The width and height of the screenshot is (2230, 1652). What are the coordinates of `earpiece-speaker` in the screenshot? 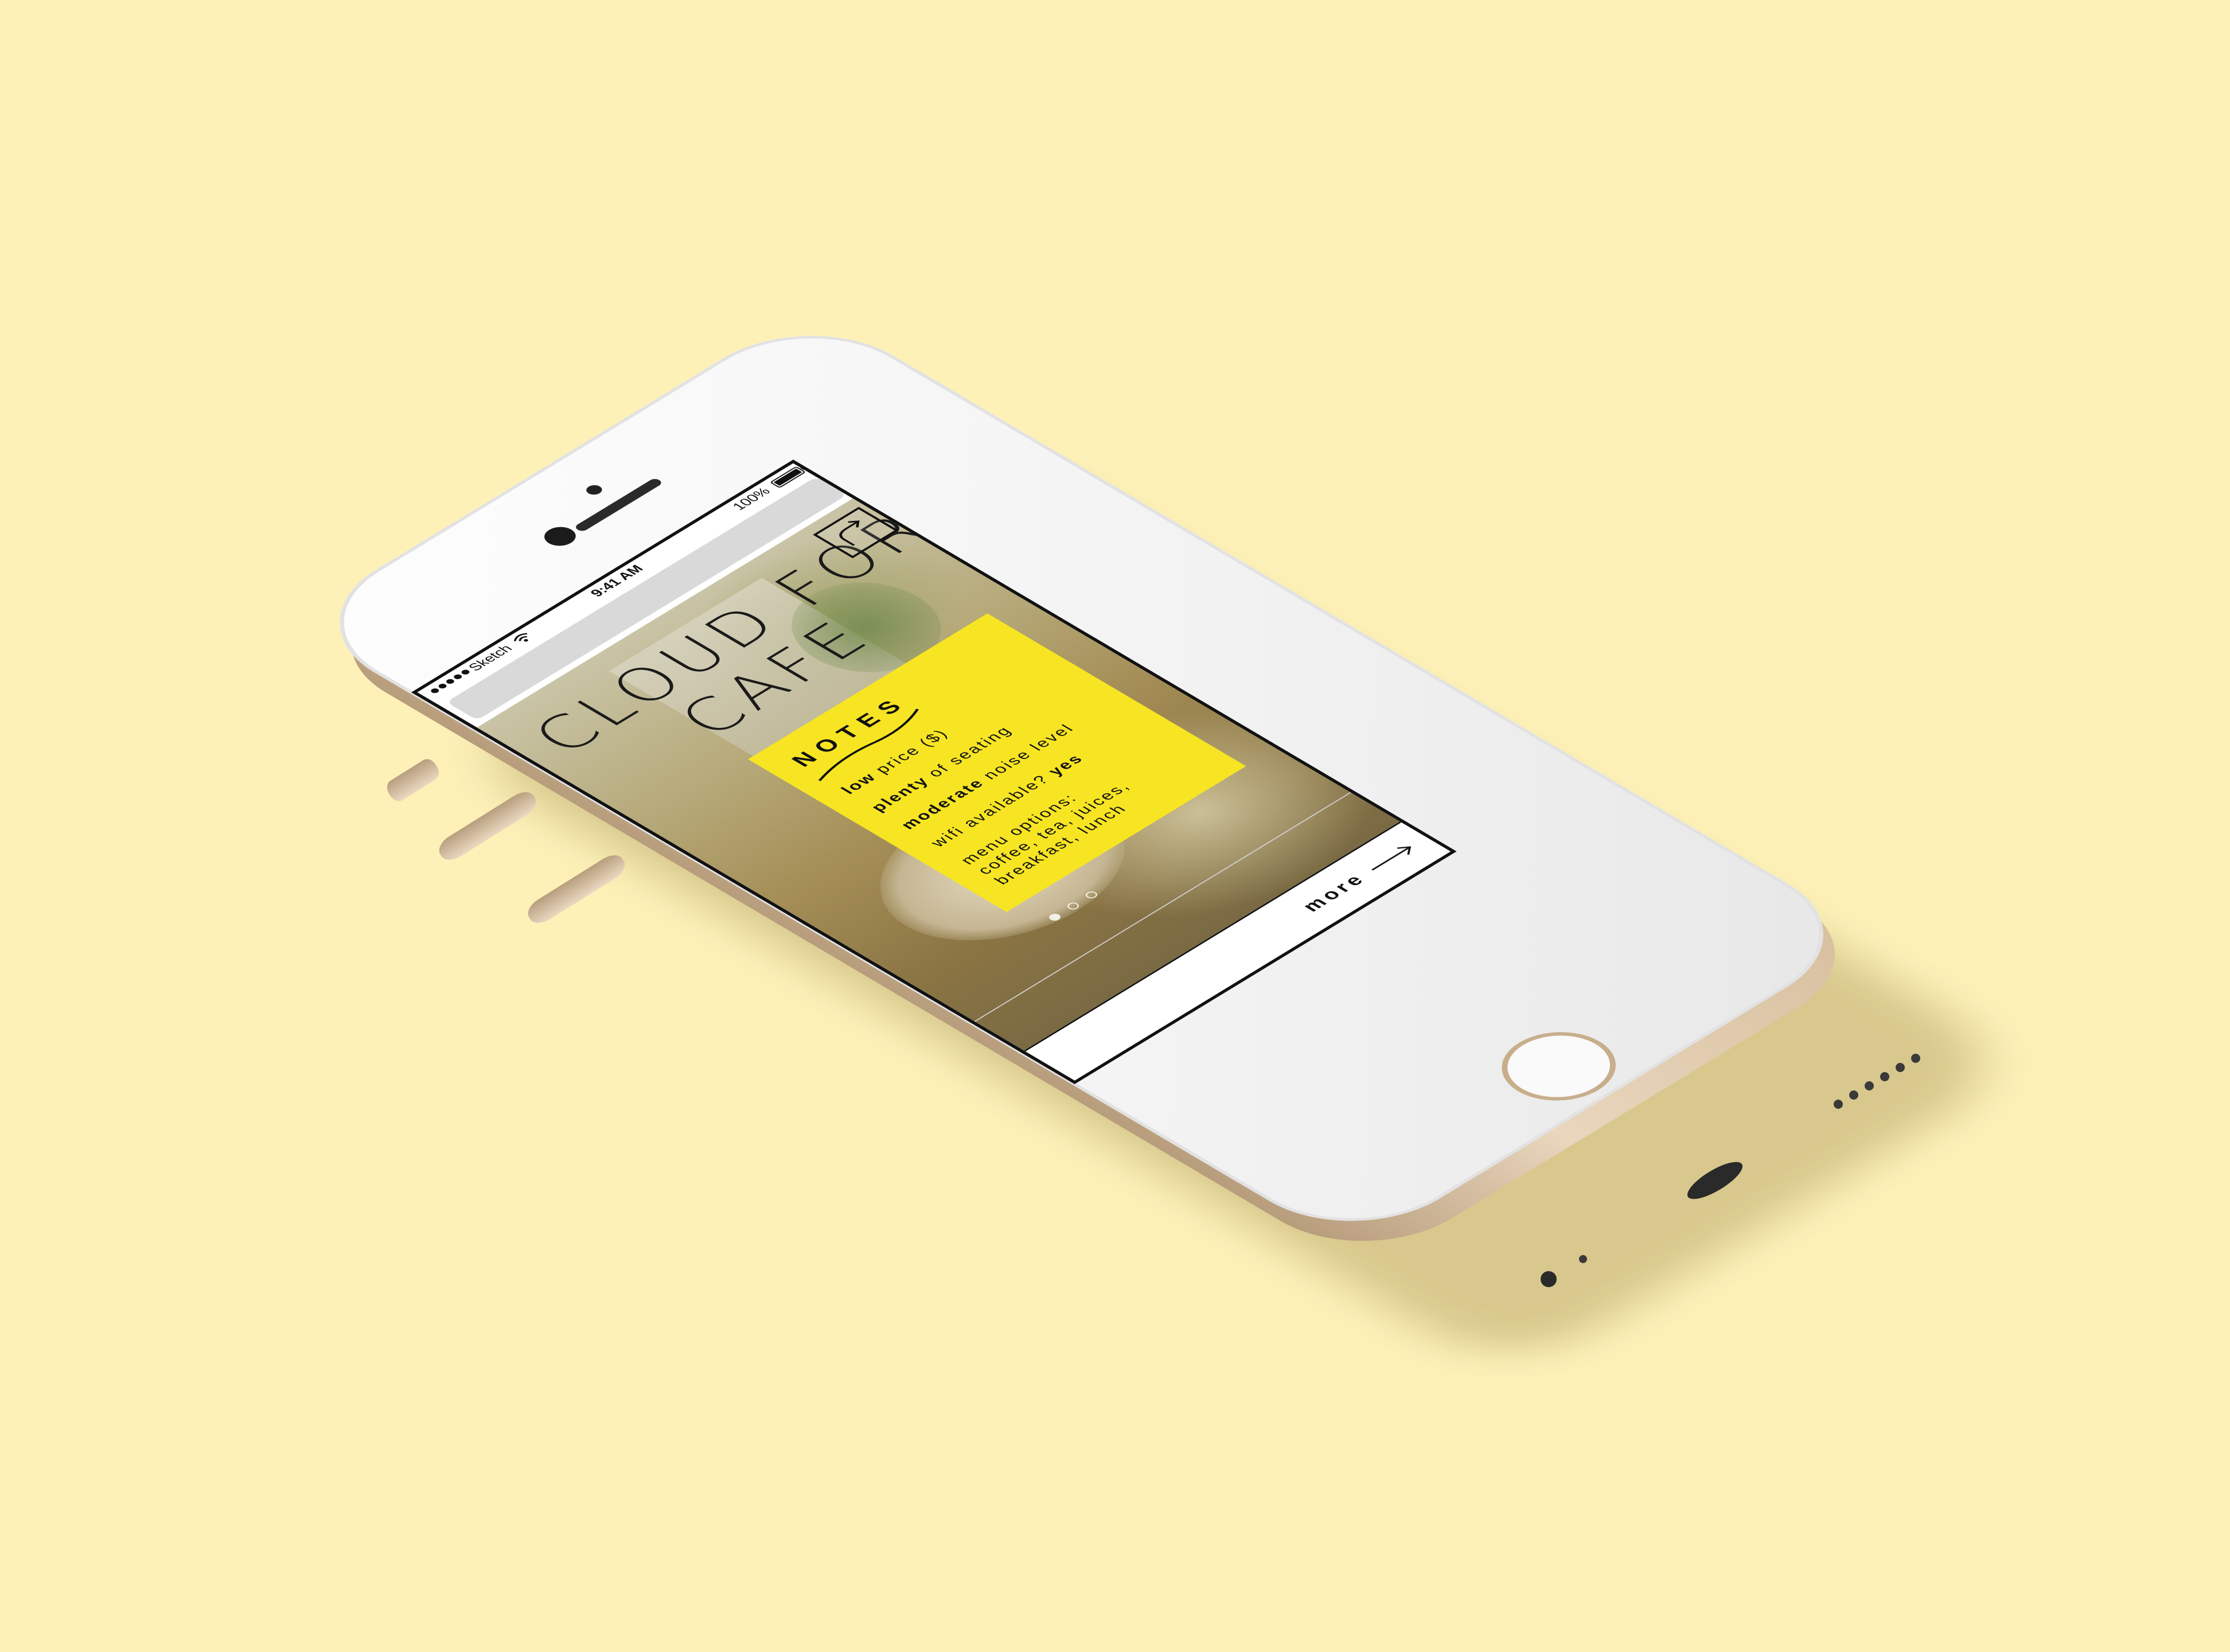 It's located at (618, 505).